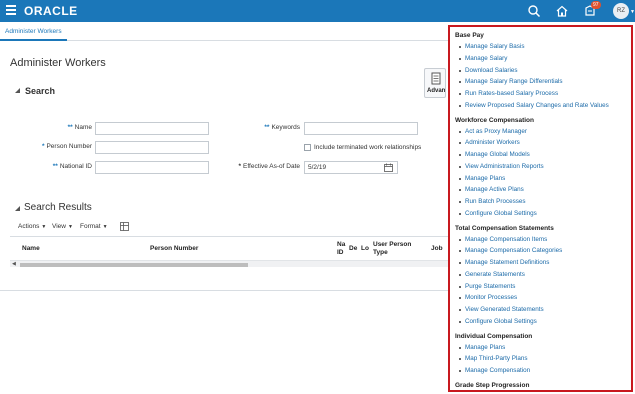 The width and height of the screenshot is (635, 394). Describe the element at coordinates (436, 78) in the screenshot. I see `document-icon` at that location.